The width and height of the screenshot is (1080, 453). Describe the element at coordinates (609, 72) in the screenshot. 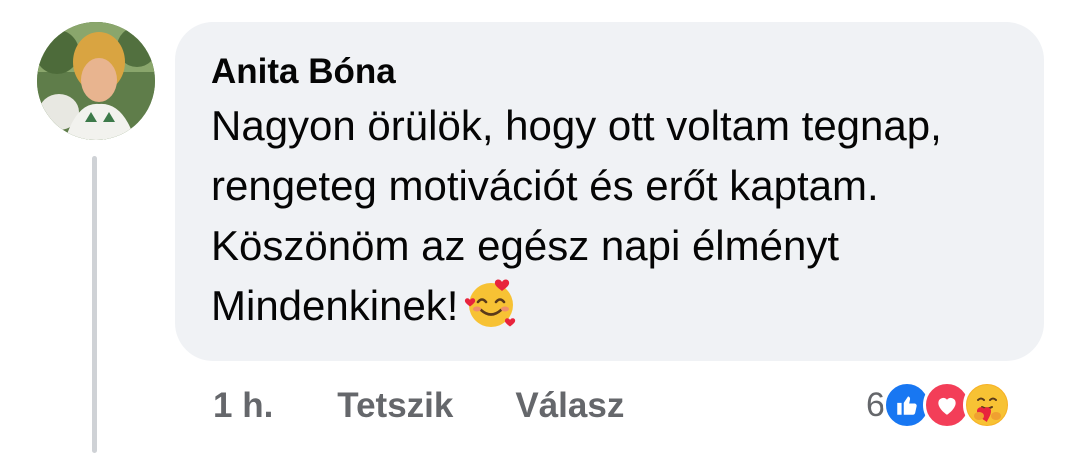

I see `comment-author: Anita Bóna` at that location.